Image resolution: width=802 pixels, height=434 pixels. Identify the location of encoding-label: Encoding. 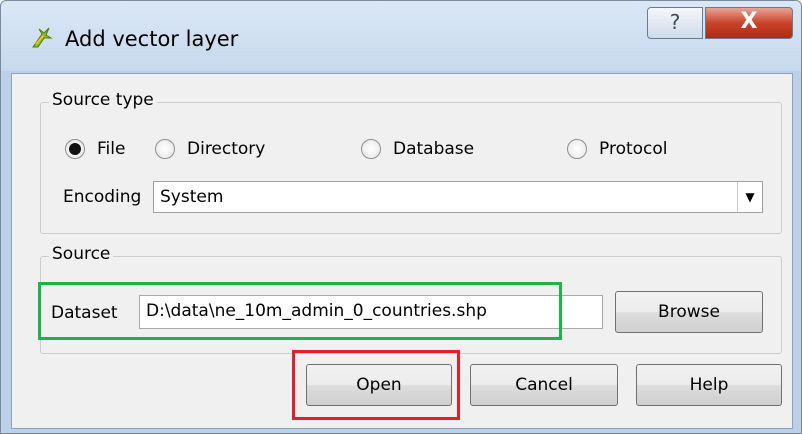
(102, 197).